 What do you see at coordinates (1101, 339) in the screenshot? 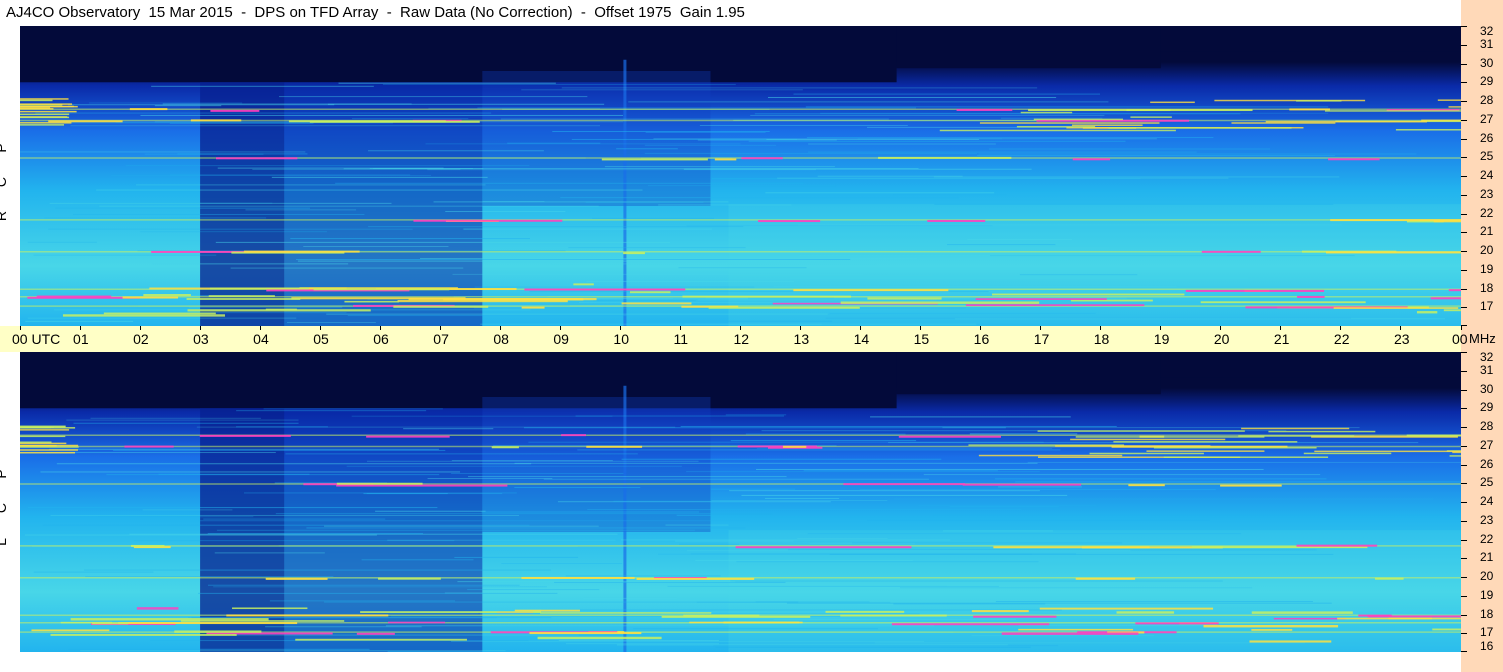
I see `time-tick-label: 18` at bounding box center [1101, 339].